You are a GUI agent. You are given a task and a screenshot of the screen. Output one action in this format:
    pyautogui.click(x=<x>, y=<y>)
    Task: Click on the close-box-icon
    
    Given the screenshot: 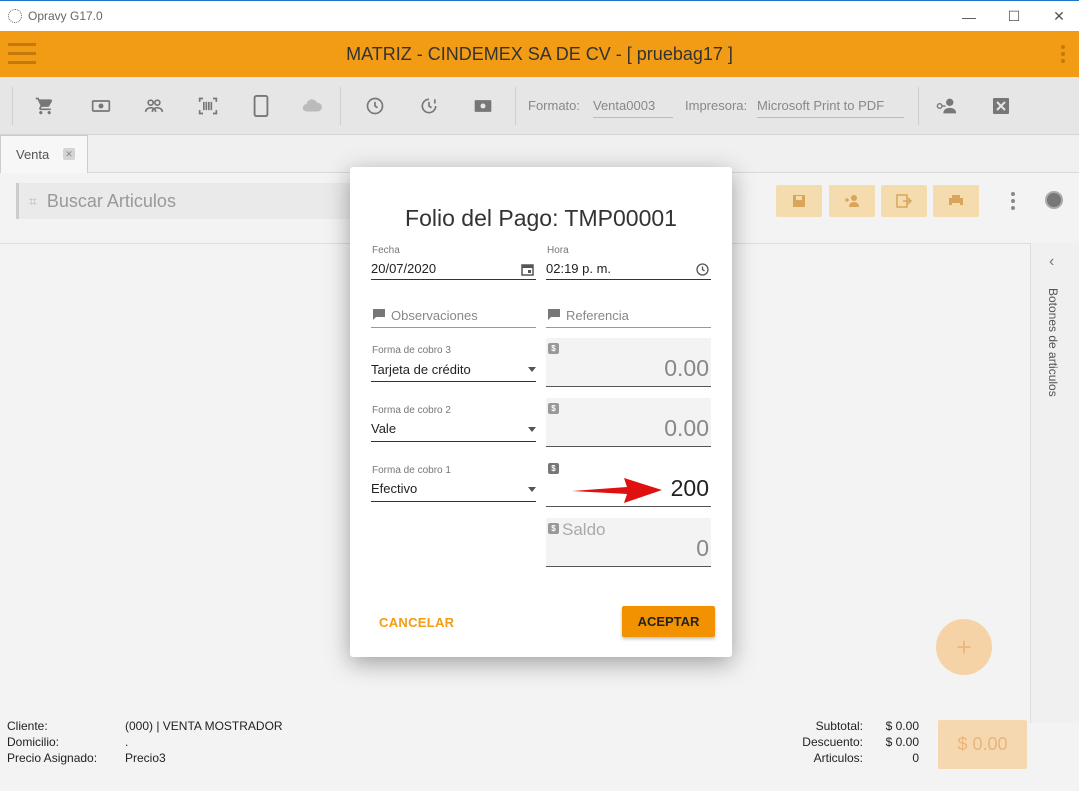 What is the action you would take?
    pyautogui.click(x=1001, y=106)
    